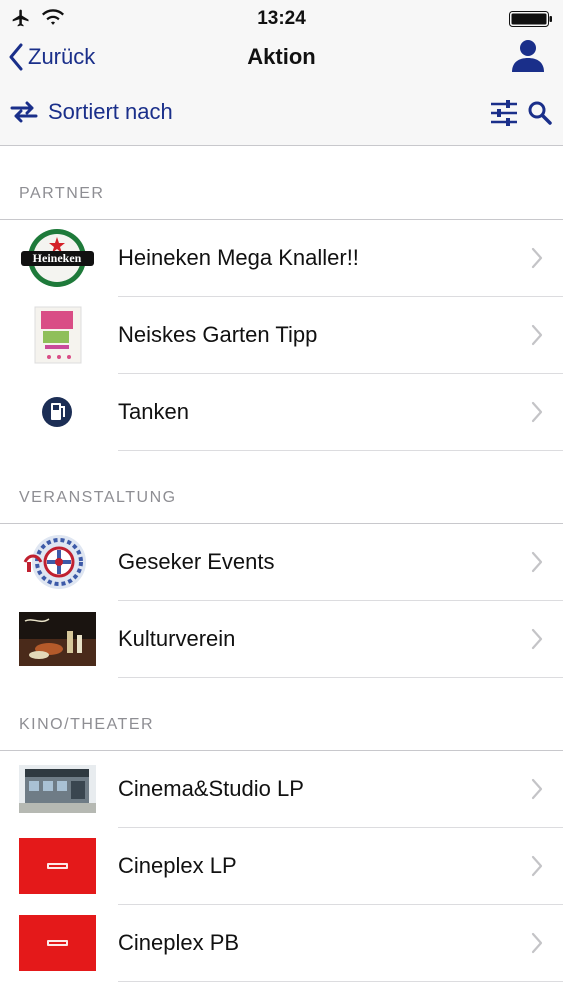  Describe the element at coordinates (177, 865) in the screenshot. I see `list-item-label: Cineplex LP` at that location.